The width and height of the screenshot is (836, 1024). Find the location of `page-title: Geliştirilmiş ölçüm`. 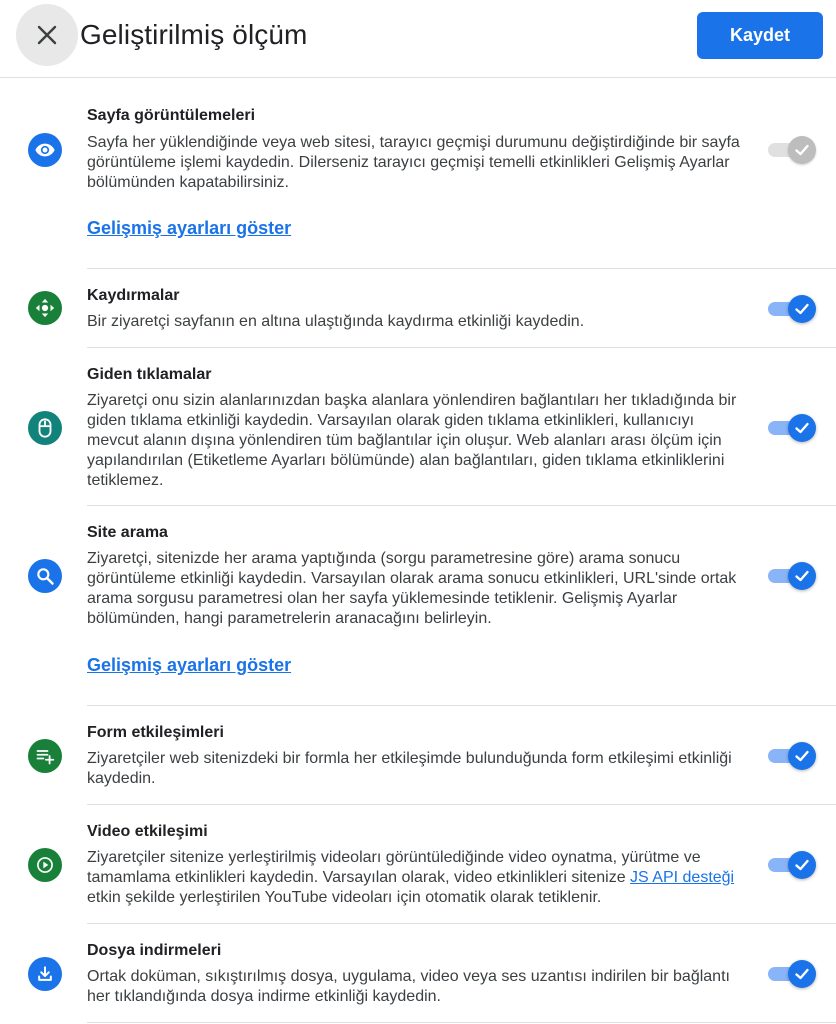

page-title: Geliştirilmiş ölçüm is located at coordinates (194, 34).